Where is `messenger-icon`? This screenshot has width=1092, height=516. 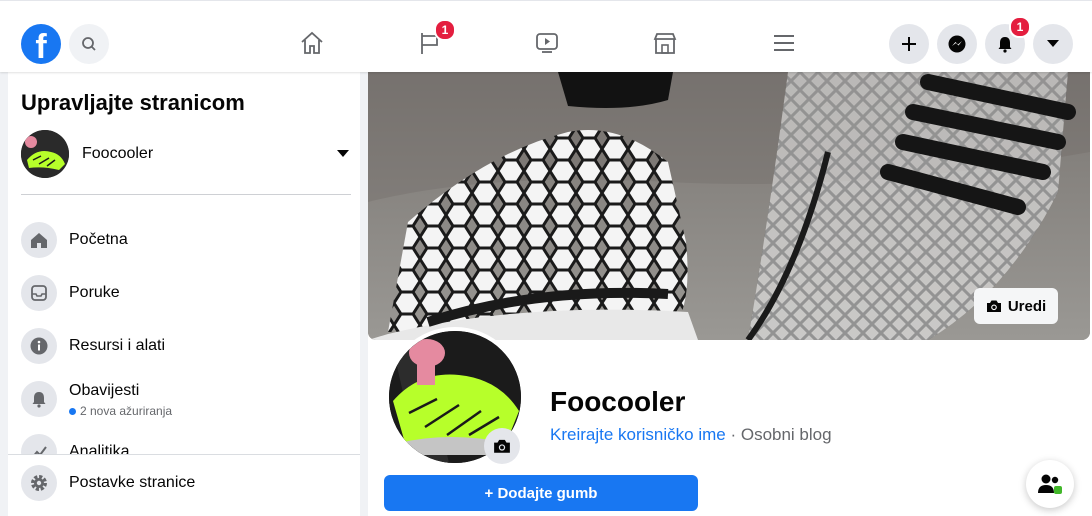 messenger-icon is located at coordinates (957, 44).